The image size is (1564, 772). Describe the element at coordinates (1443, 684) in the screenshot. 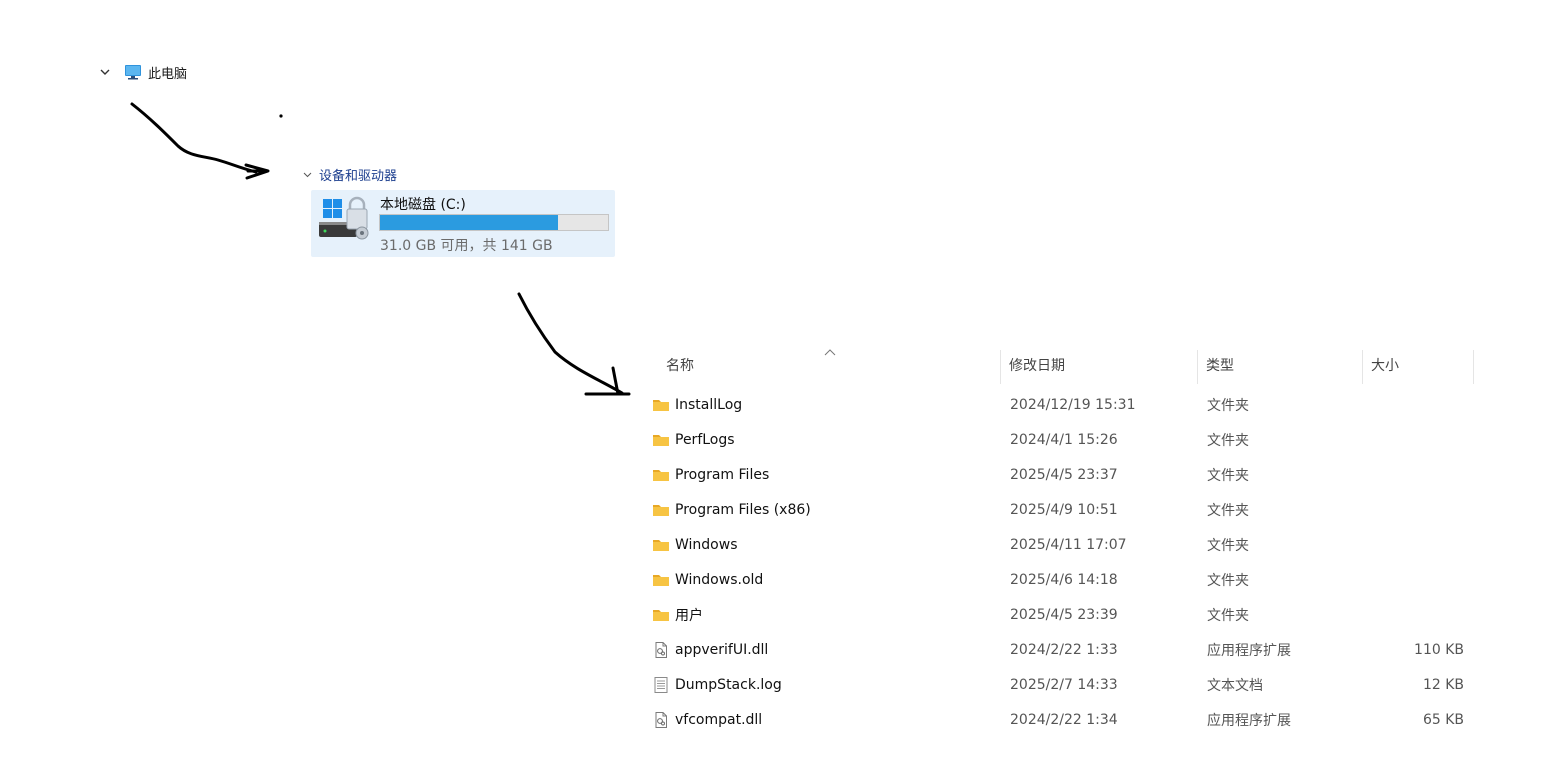

I see `file-size: 12 KB` at that location.